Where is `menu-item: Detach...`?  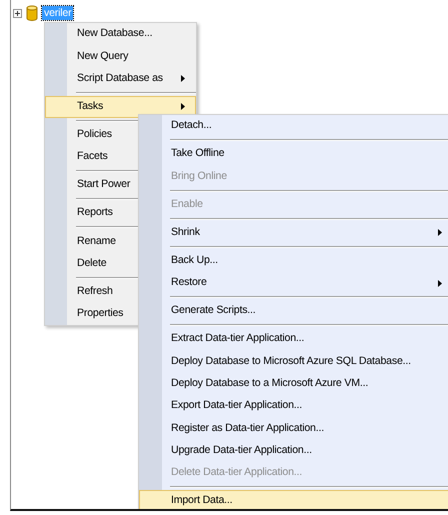
menu-item: Detach... is located at coordinates (293, 126).